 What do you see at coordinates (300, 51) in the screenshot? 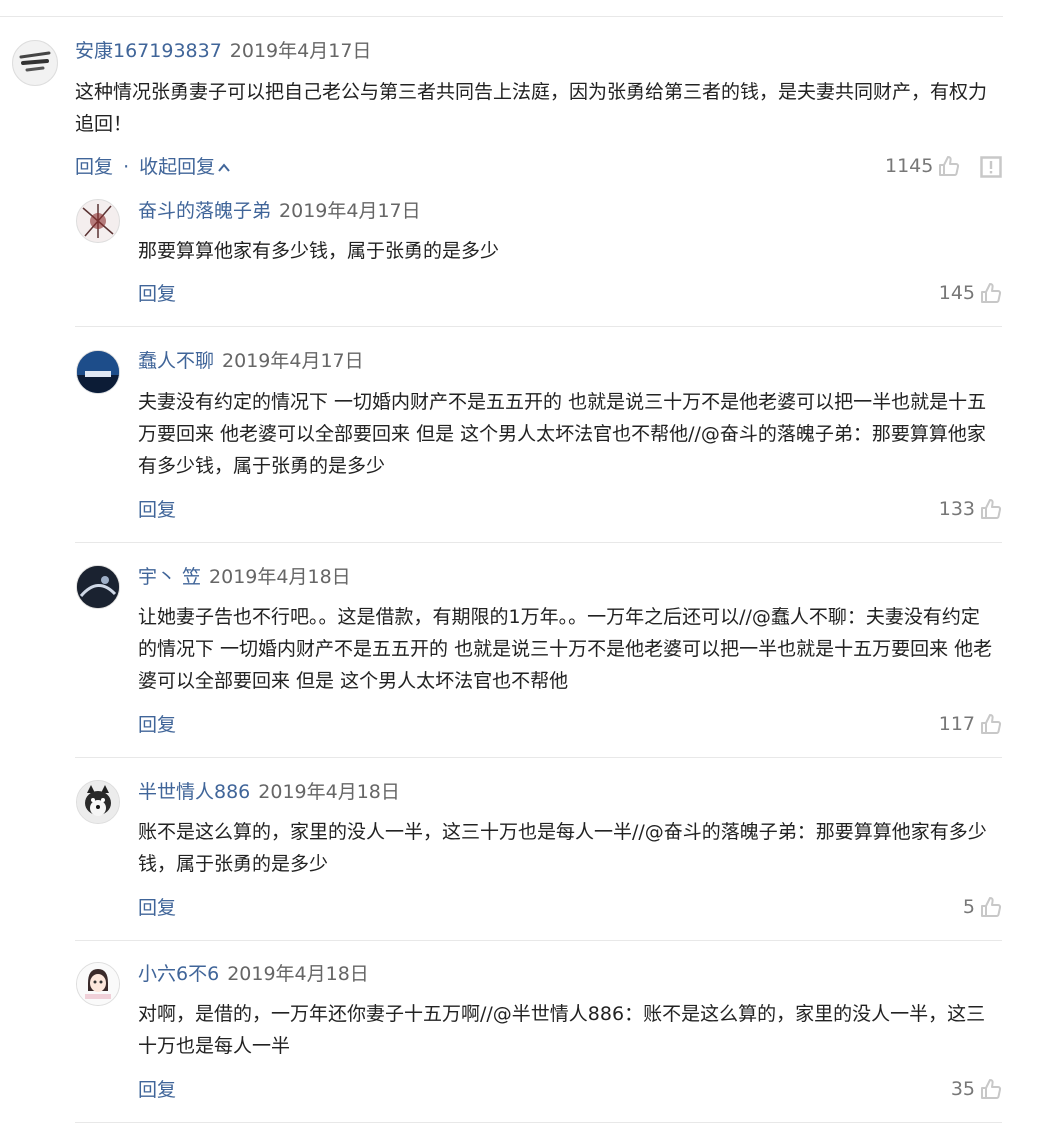
I see `comment-date: 2019年4月17日` at bounding box center [300, 51].